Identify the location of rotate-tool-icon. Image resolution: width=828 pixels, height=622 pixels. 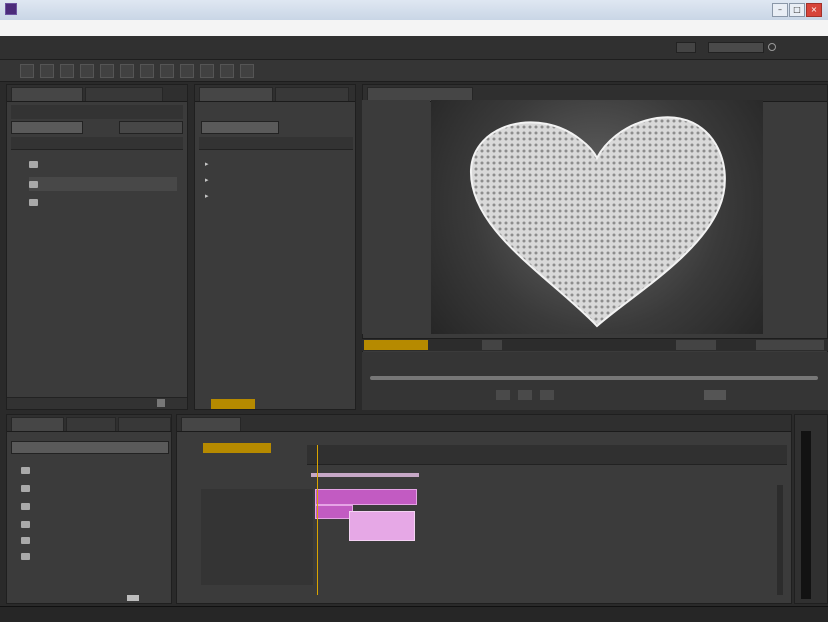
(87, 70).